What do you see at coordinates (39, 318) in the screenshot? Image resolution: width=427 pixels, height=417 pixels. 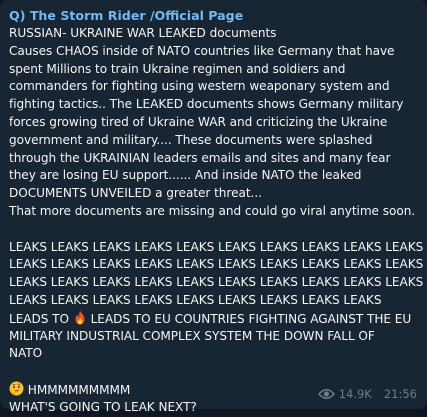 I see `leads-prefix: LEADS TO` at bounding box center [39, 318].